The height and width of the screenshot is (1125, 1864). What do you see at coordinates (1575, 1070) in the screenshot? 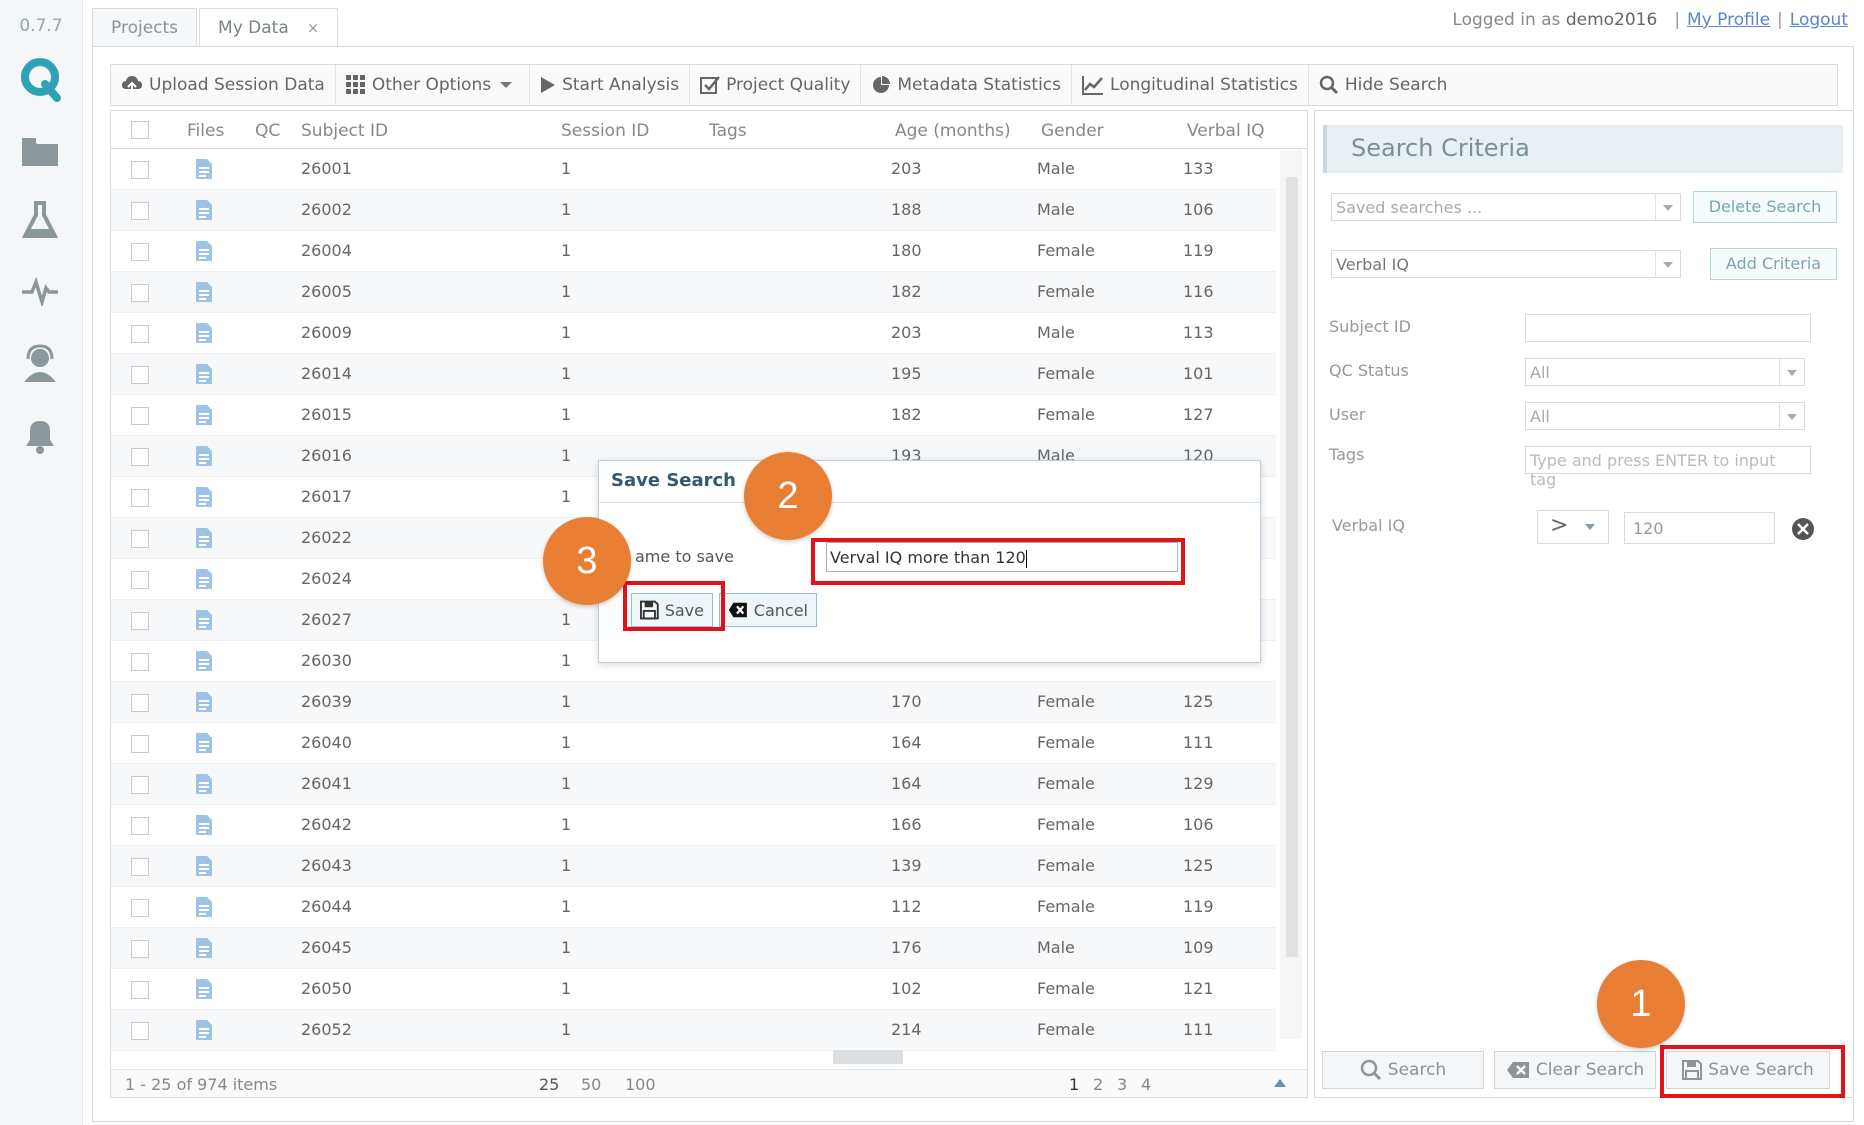
I see `clear-search-button: Clear Search` at bounding box center [1575, 1070].